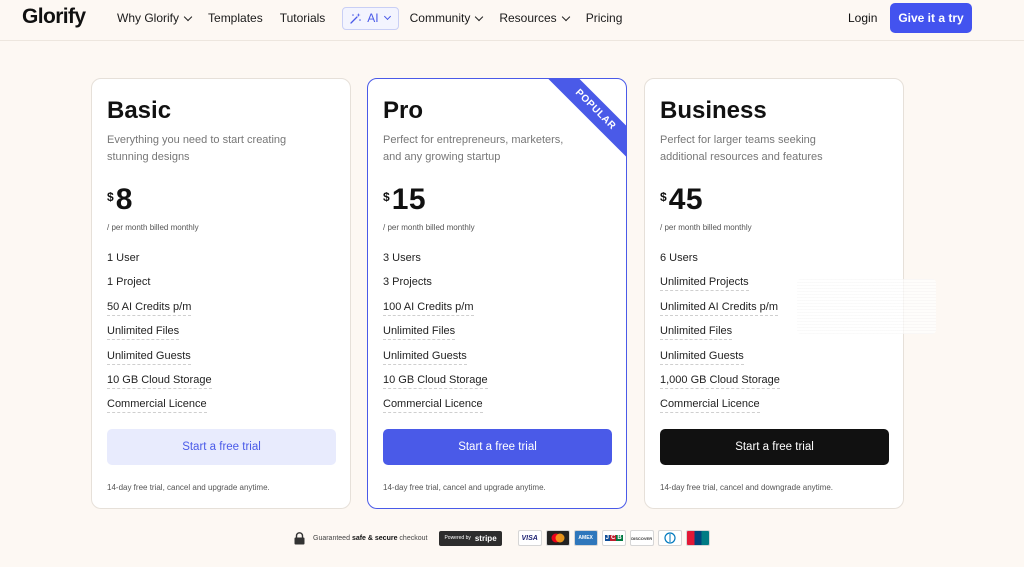  What do you see at coordinates (299, 537) in the screenshot?
I see `lock-icon` at bounding box center [299, 537].